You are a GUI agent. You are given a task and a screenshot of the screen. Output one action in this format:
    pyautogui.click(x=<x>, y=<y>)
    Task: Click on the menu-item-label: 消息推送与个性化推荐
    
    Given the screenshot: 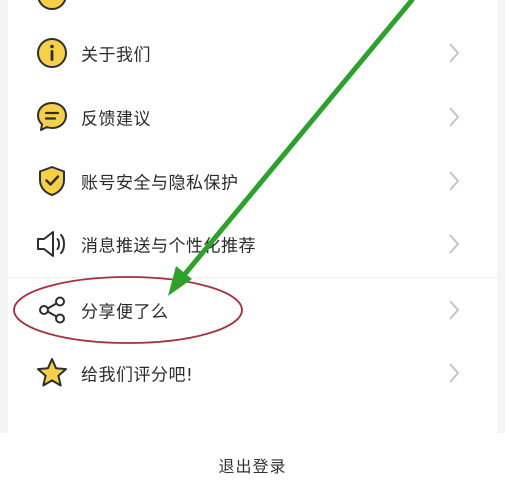 What is the action you would take?
    pyautogui.click(x=168, y=246)
    